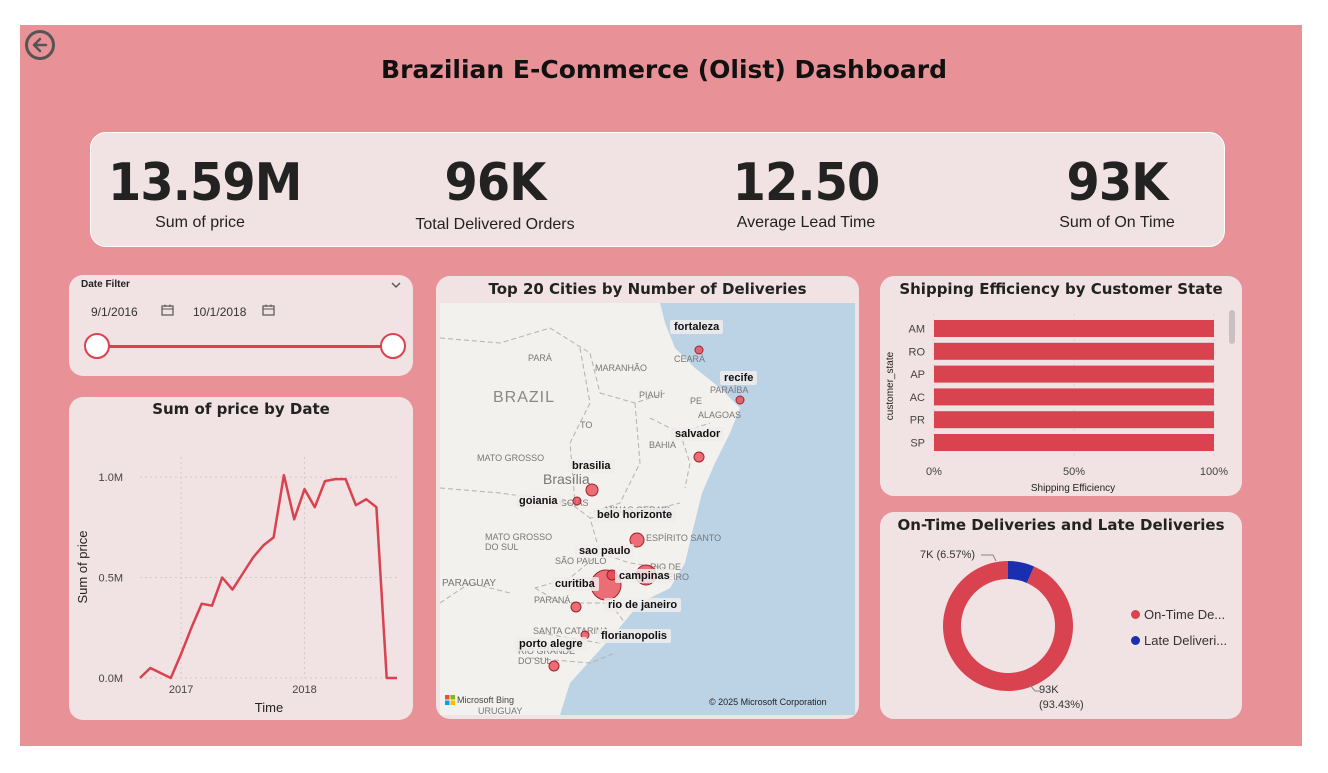 This screenshot has width=1328, height=773. I want to click on bar-ap, so click(1074, 374).